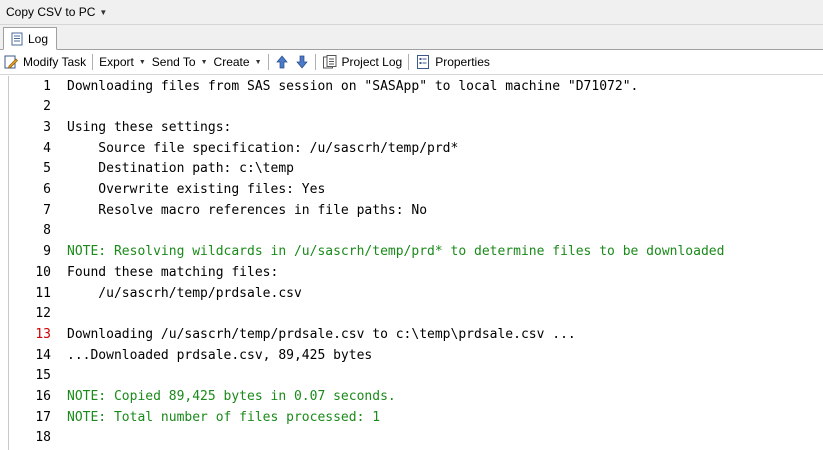 This screenshot has height=450, width=823. I want to click on log-note-text: NOTE: Total number of files processed: 1, so click(224, 417).